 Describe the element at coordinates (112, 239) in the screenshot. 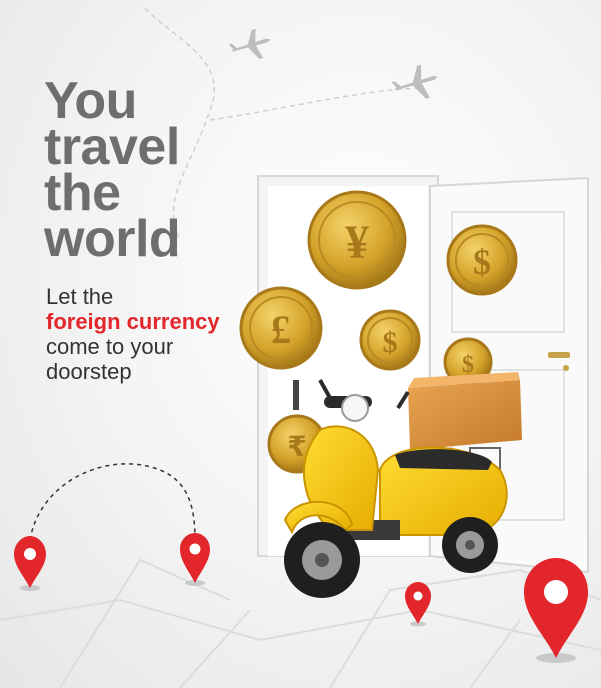

I see `headline-line: world` at that location.